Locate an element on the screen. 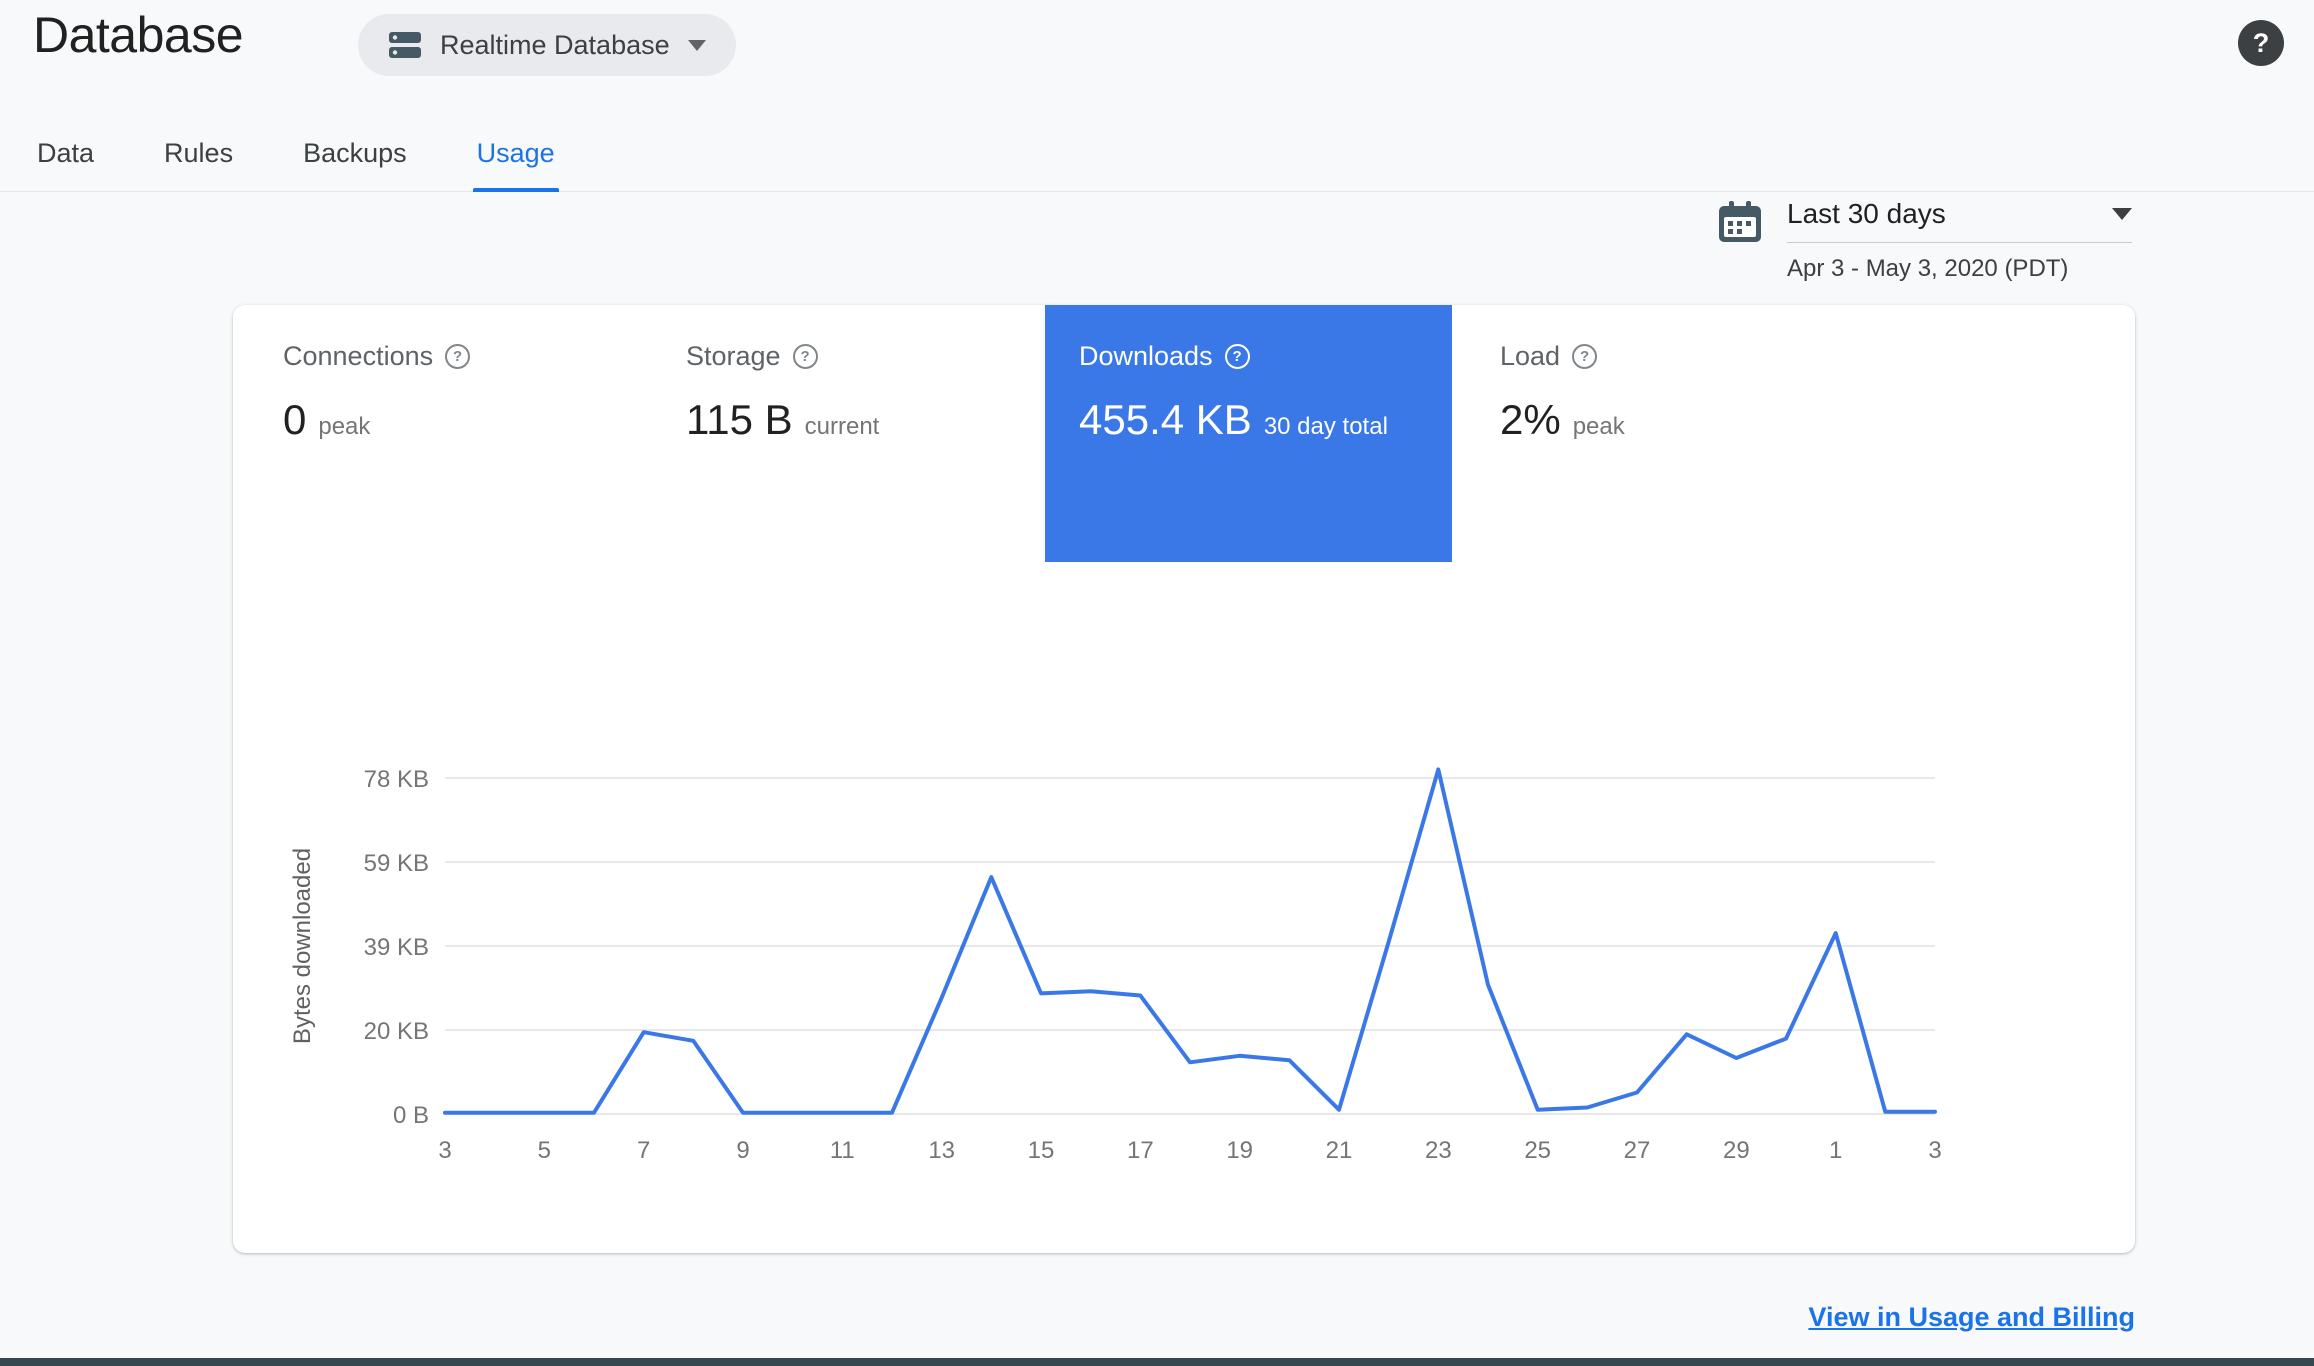 The image size is (2314, 1366). metric-tile-load: Load ? 2% peak is located at coordinates (1562, 374).